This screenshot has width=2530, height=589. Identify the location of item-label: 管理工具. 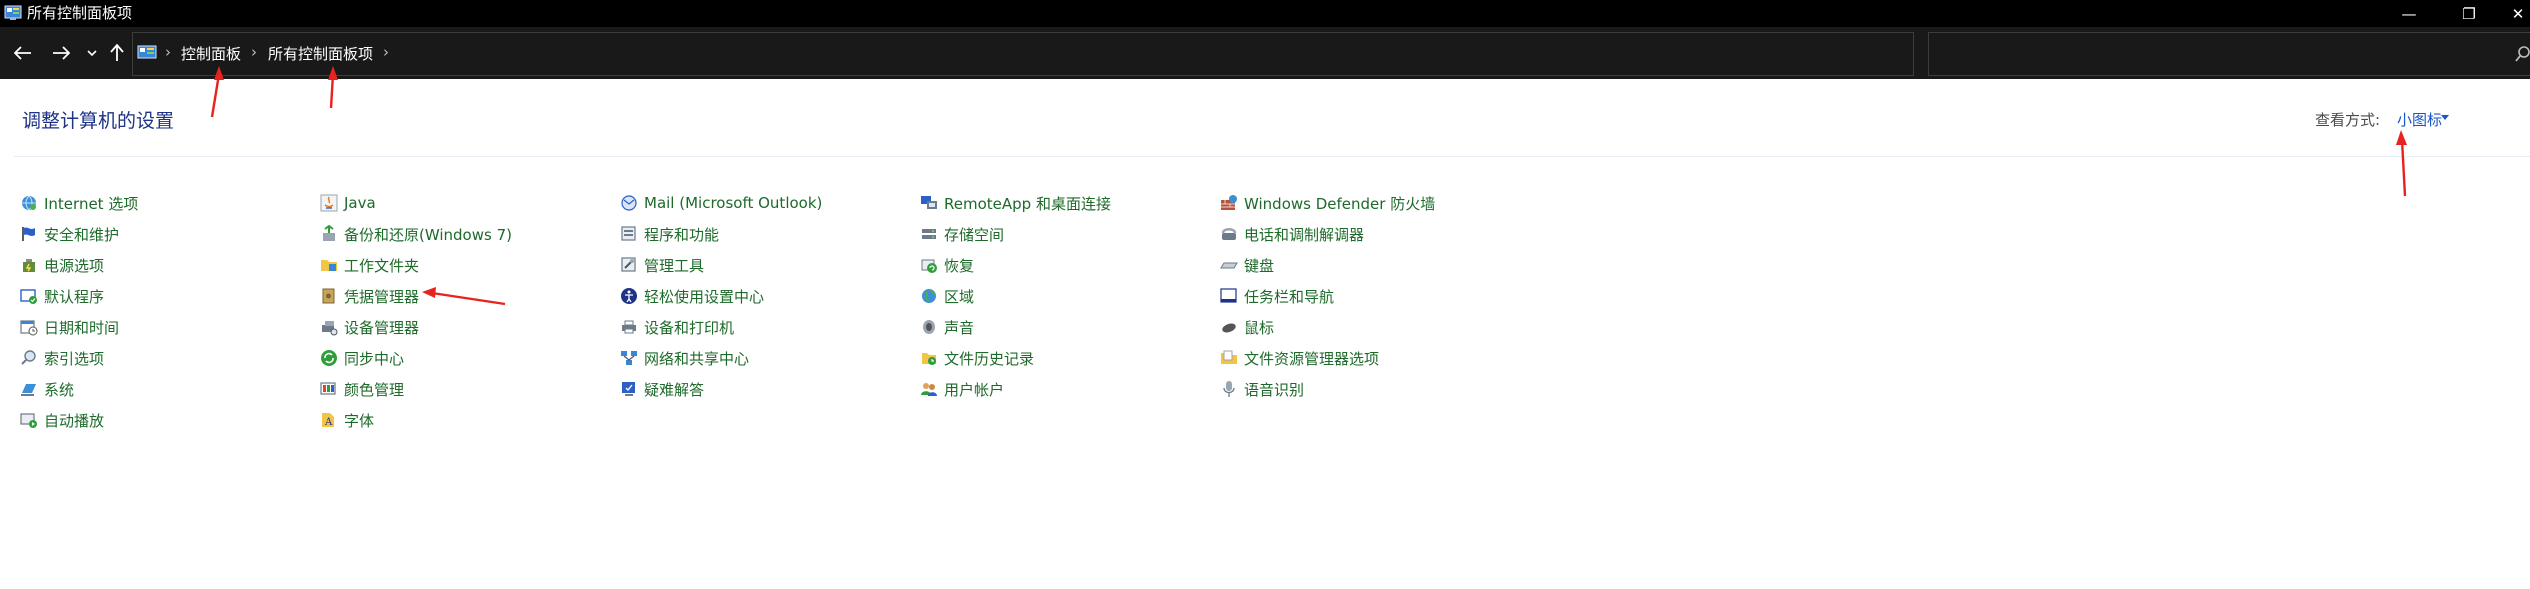
(674, 265).